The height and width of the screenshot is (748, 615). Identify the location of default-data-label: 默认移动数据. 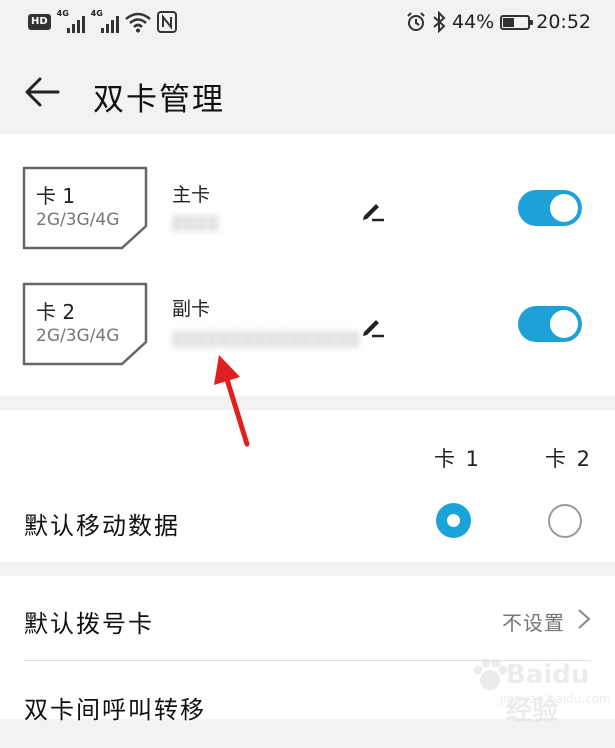
(102, 526).